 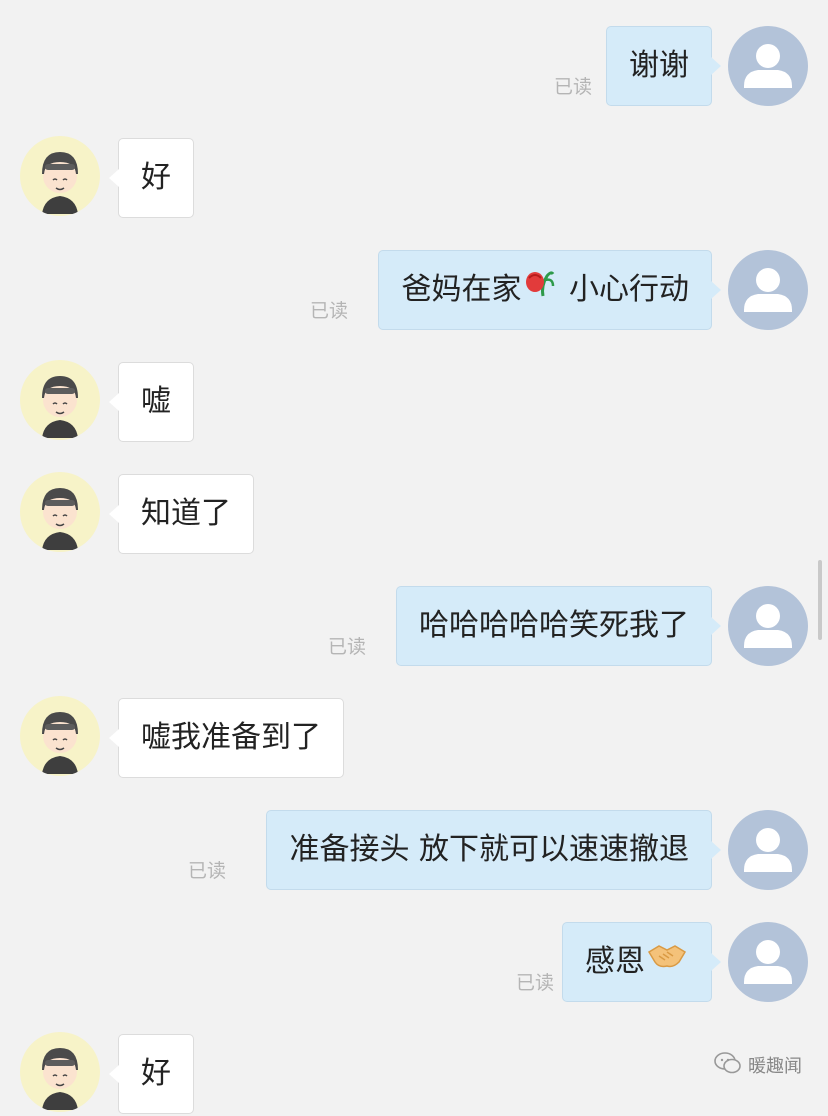 I want to click on message-text: 准备接头 放下就可以速速撤退, so click(x=489, y=849).